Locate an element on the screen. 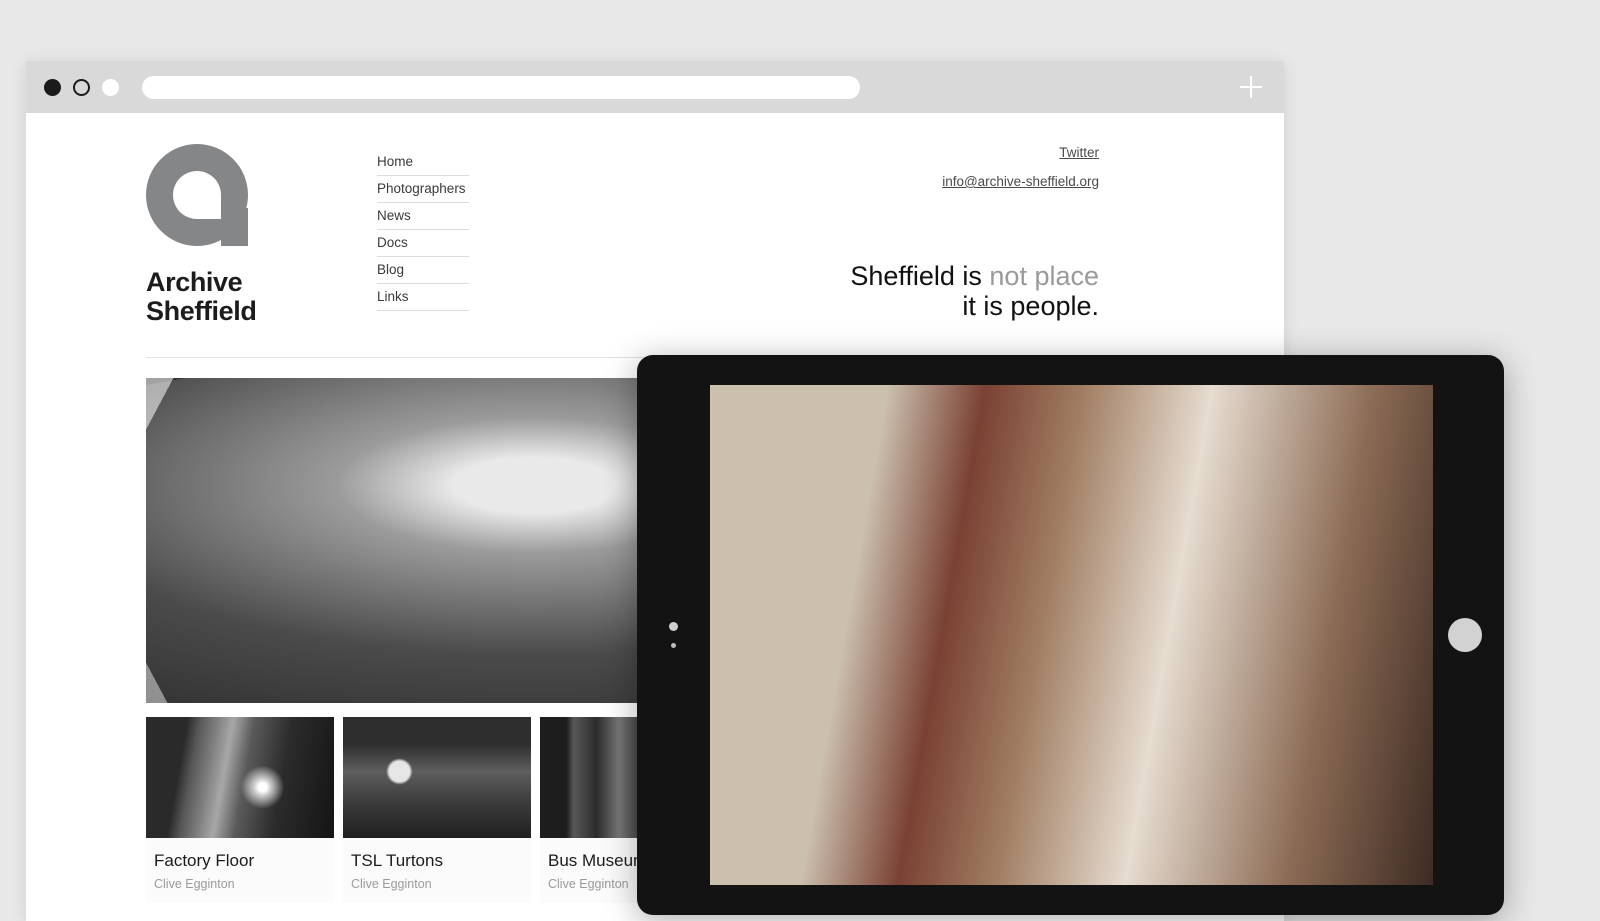 This screenshot has height=921, width=1600. tagline-muted: not place is located at coordinates (1044, 276).